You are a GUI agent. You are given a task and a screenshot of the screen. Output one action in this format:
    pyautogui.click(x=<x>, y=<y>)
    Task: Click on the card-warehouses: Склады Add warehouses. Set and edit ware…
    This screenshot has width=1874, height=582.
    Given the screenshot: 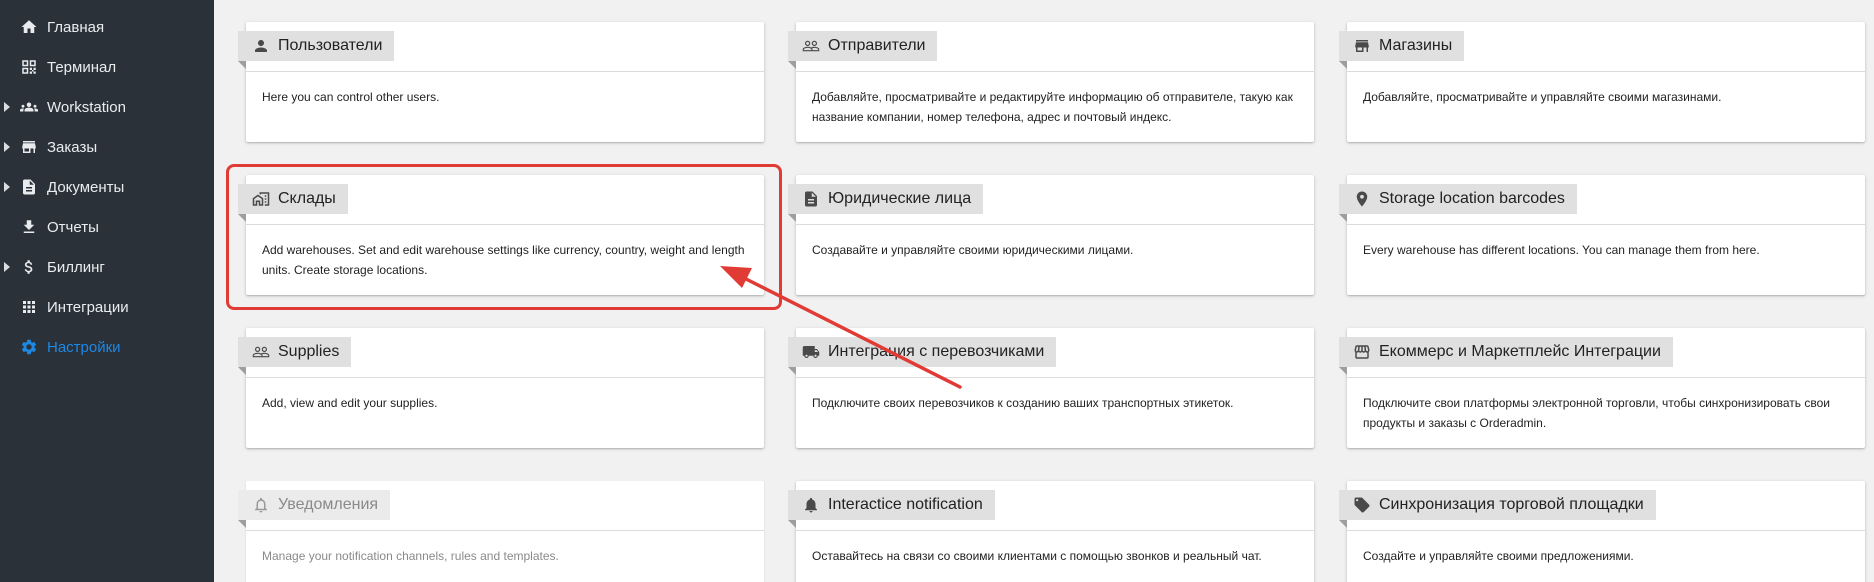 What is the action you would take?
    pyautogui.click(x=501, y=235)
    